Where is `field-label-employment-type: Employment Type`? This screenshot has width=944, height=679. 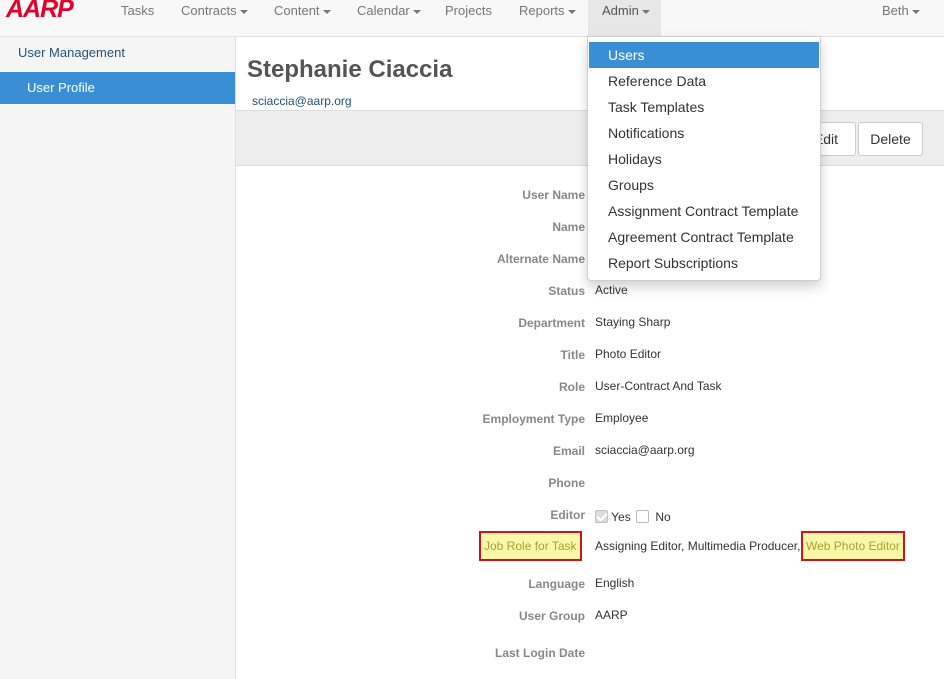
field-label-employment-type: Employment Type is located at coordinates (533, 419).